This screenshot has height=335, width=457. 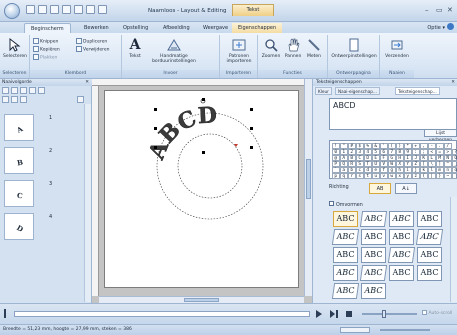 I want to click on hide-list-button: Lijst verbergen, so click(x=440, y=136).